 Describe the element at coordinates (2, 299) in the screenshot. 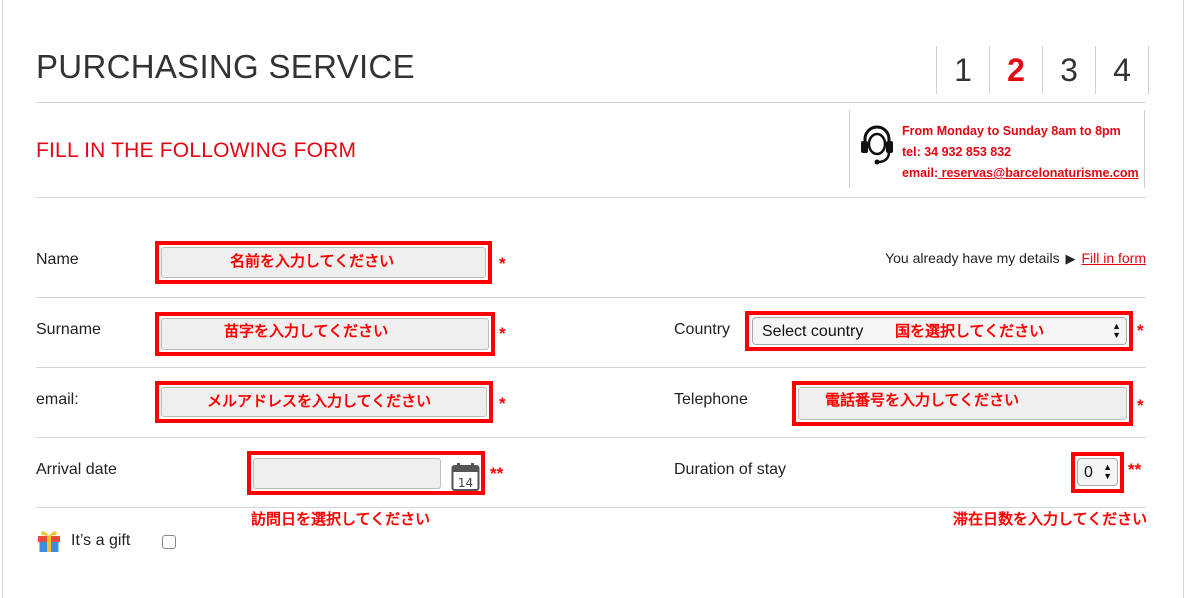

I see `frame-left-border` at that location.